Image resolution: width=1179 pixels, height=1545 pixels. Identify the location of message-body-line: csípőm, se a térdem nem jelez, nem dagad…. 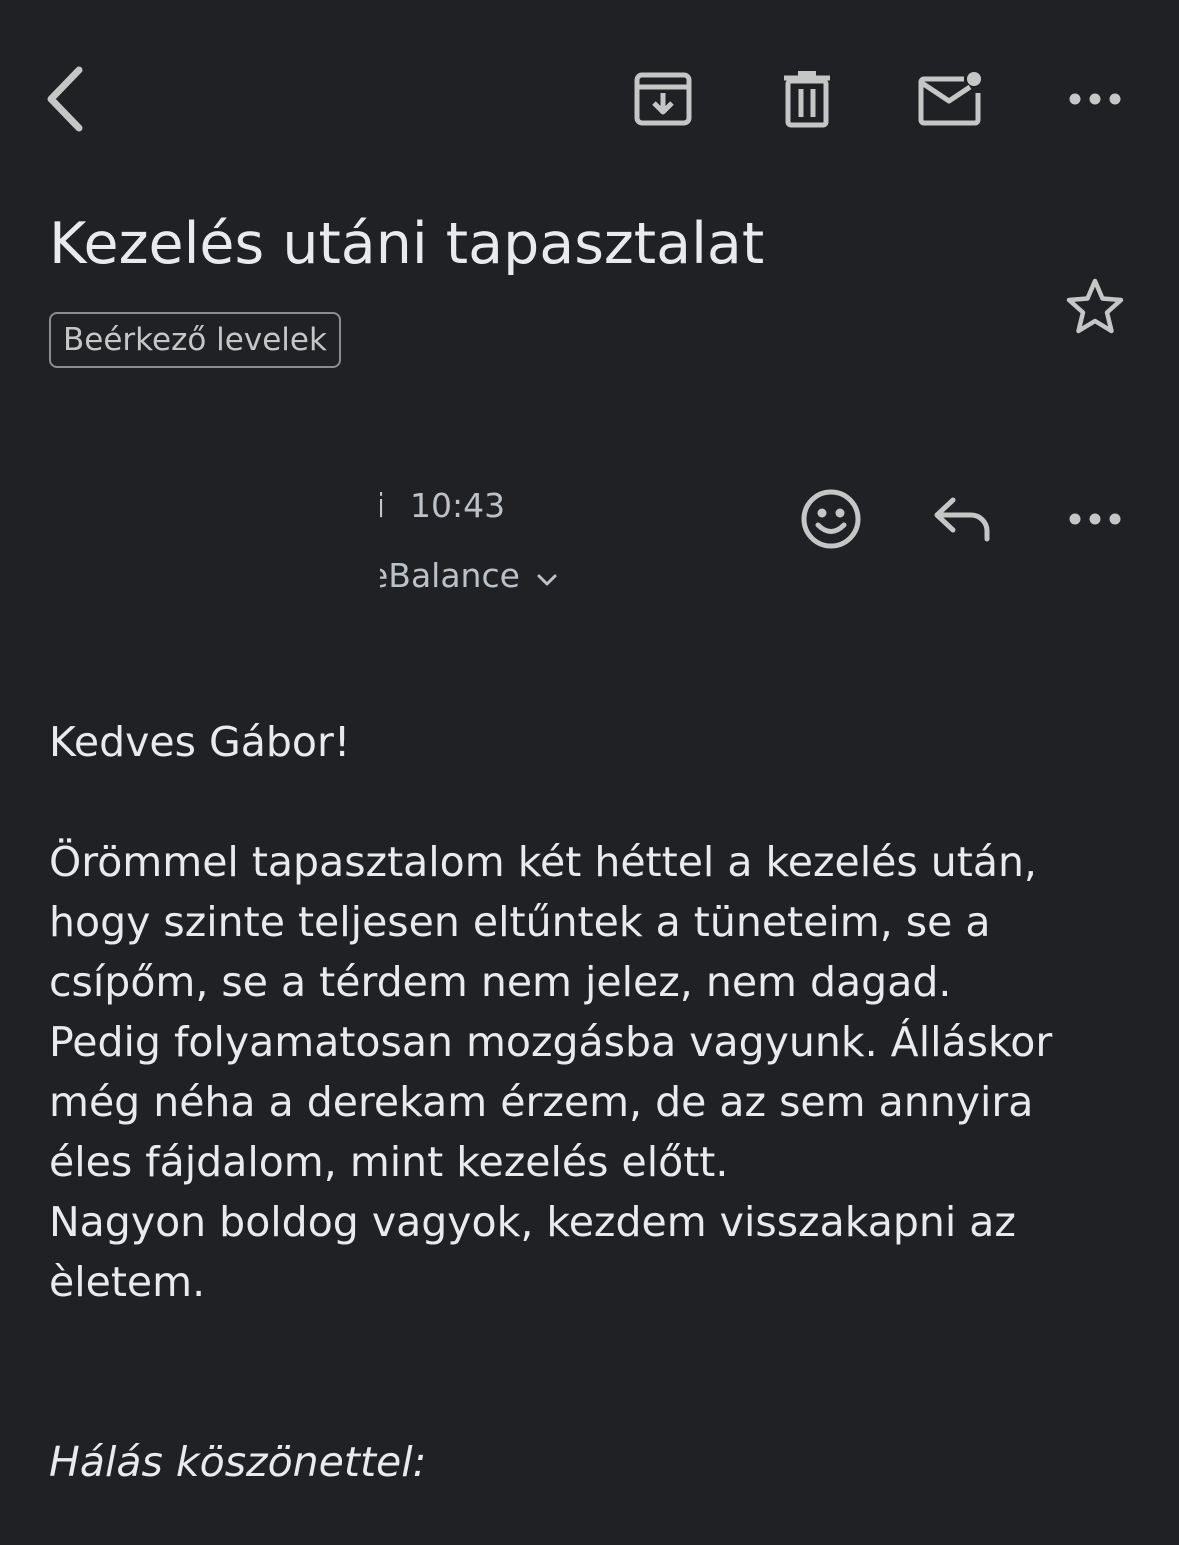
(500, 982).